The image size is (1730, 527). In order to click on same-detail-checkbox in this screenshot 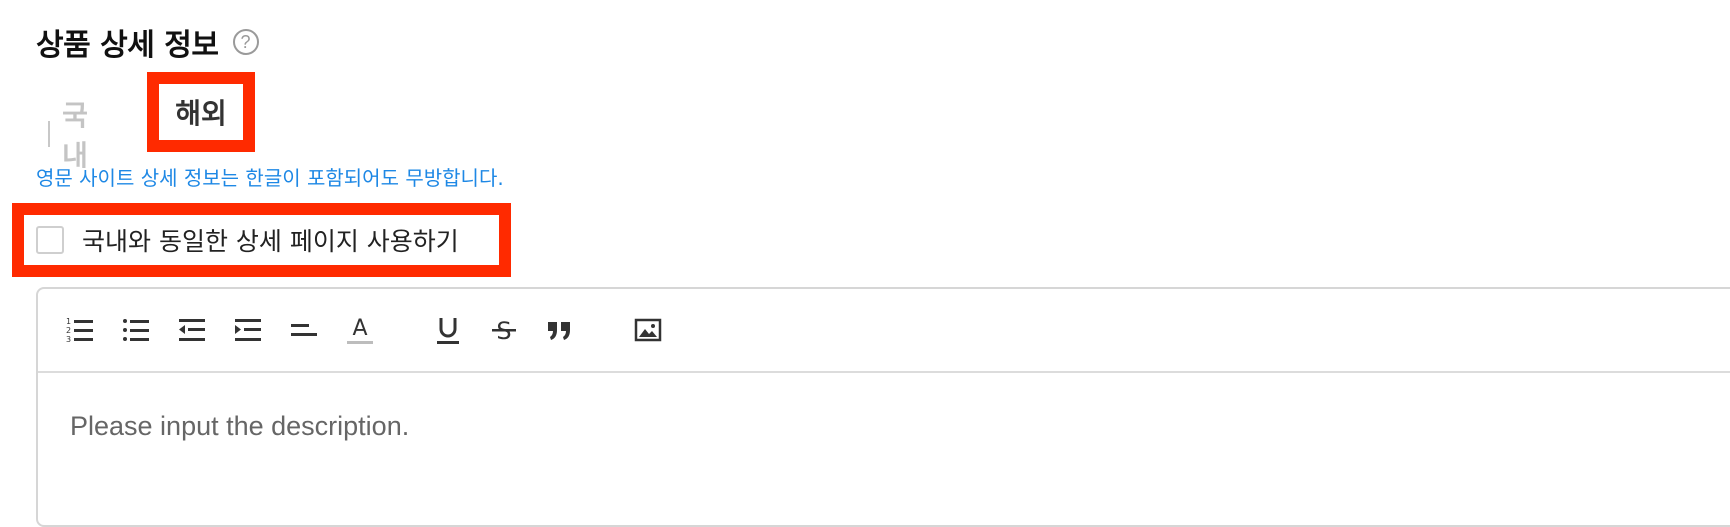, I will do `click(50, 240)`.